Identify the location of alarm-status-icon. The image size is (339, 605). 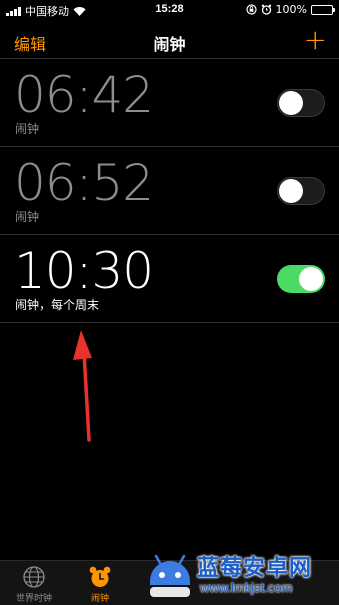
(266, 9).